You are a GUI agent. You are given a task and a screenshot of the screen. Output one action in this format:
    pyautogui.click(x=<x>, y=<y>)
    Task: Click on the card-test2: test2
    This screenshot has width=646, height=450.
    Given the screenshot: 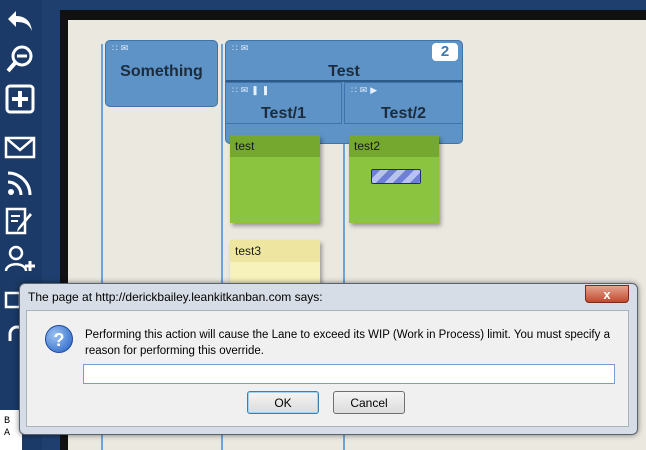 What is the action you would take?
    pyautogui.click(x=394, y=179)
    